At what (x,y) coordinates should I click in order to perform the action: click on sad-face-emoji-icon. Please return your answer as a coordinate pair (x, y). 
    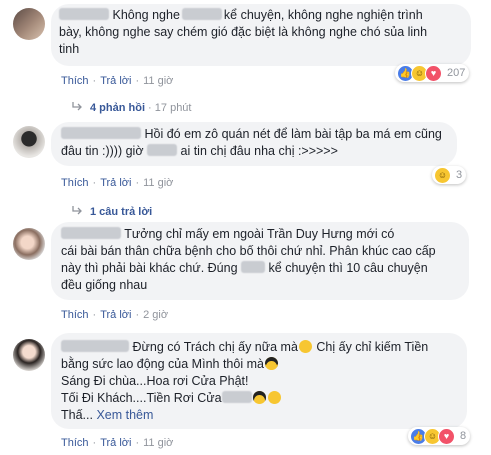
    Looking at the image, I should click on (305, 346).